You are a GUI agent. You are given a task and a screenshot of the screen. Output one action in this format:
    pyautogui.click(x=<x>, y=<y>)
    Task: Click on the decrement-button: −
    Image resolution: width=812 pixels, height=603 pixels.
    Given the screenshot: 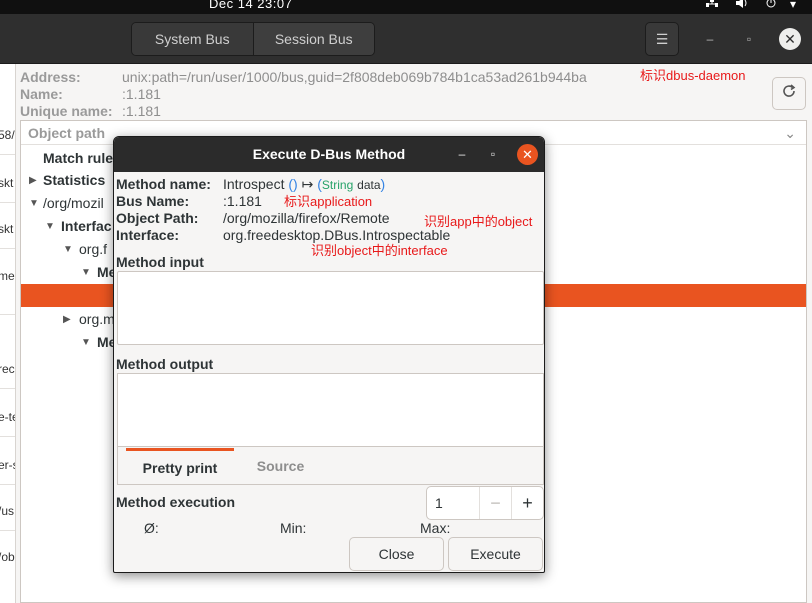 What is the action you would take?
    pyautogui.click(x=495, y=503)
    